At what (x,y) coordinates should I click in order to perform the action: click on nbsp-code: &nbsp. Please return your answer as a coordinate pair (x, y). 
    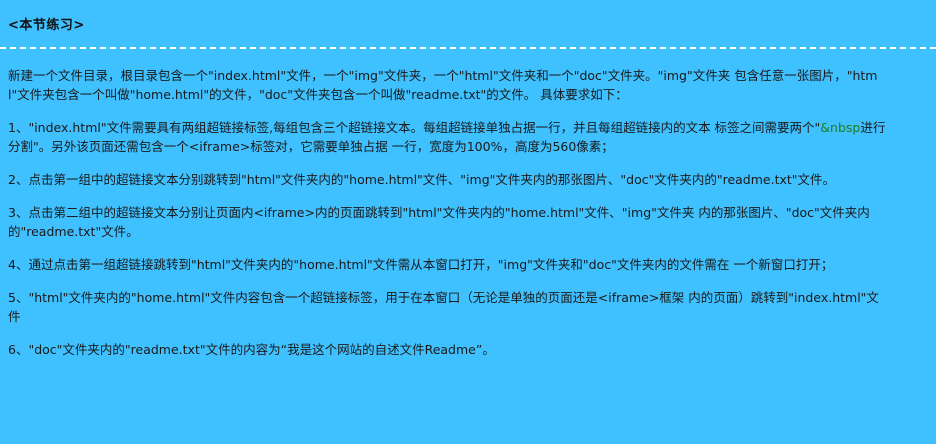
    Looking at the image, I should click on (840, 127).